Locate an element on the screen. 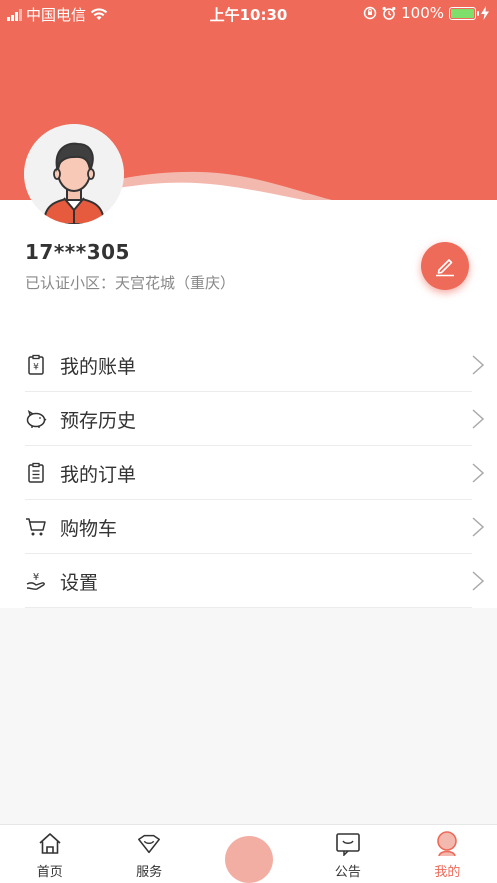  menu-item-cart: 购物车 is located at coordinates (248, 527).